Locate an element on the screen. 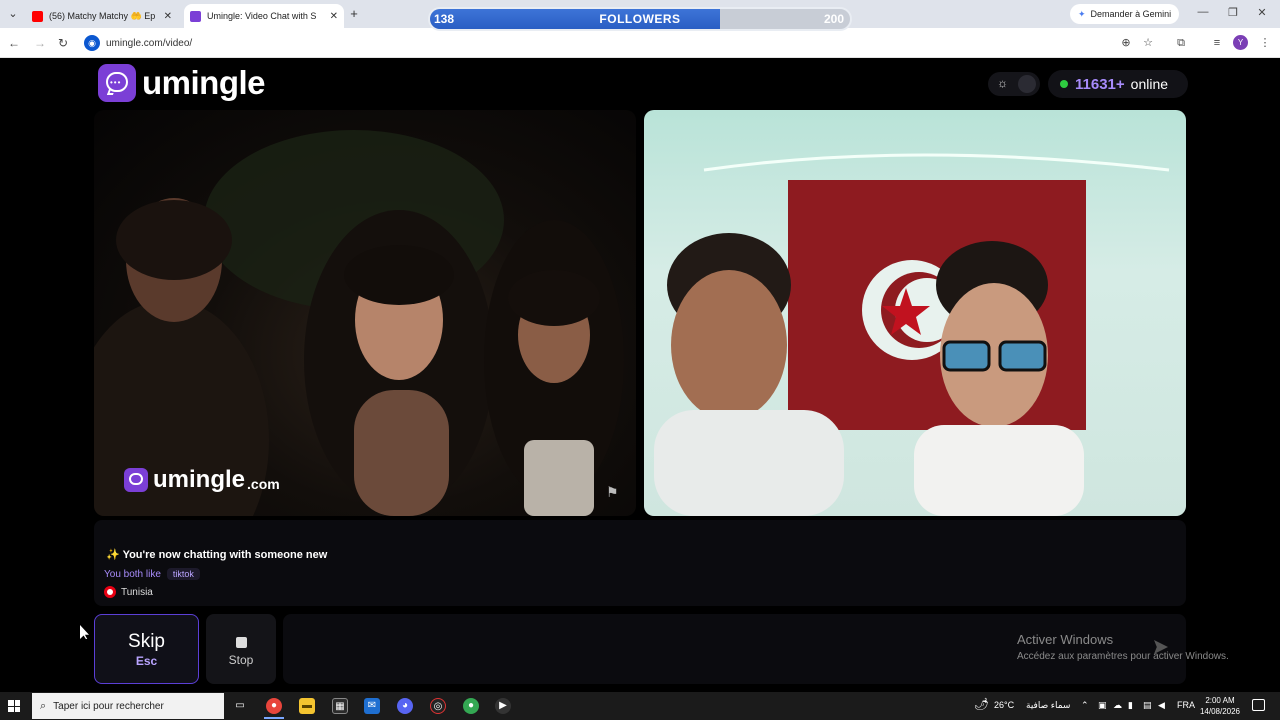 Image resolution: width=1280 pixels, height=720 pixels. stop-button: Stop is located at coordinates (241, 649).